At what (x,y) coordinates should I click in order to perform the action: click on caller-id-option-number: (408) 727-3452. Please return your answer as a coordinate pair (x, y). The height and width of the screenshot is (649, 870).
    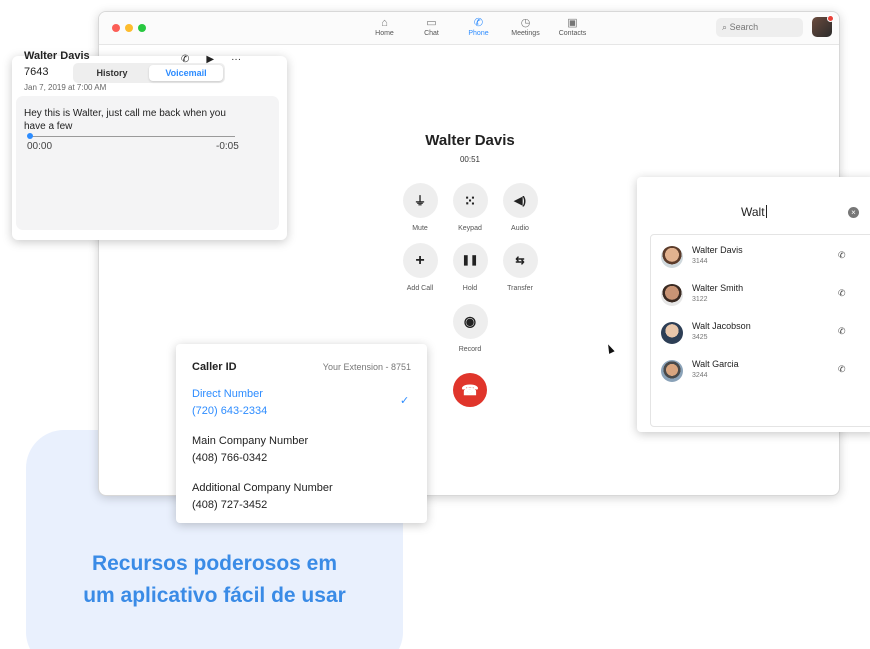
    Looking at the image, I should click on (230, 505).